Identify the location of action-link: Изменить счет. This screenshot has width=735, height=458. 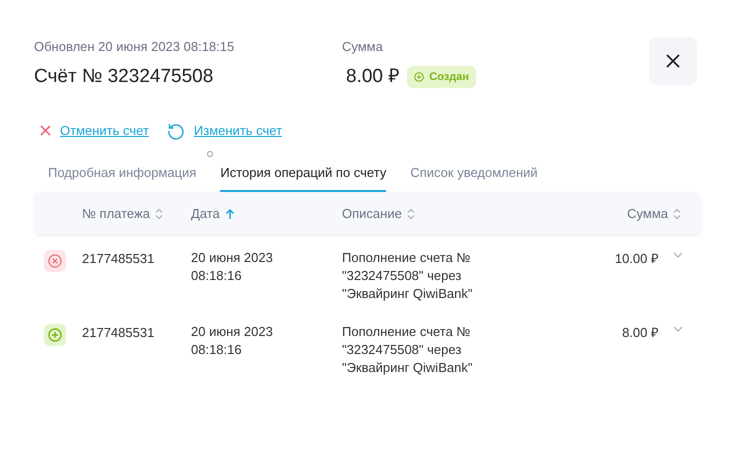
(238, 130).